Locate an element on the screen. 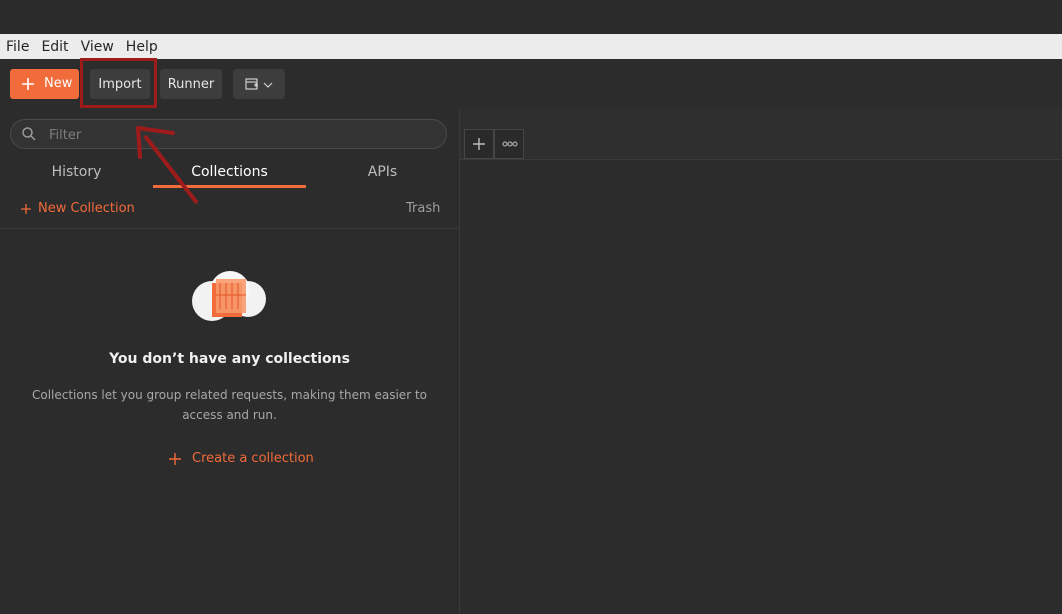 Image resolution: width=1062 pixels, height=614 pixels. new-button: New is located at coordinates (44, 84).